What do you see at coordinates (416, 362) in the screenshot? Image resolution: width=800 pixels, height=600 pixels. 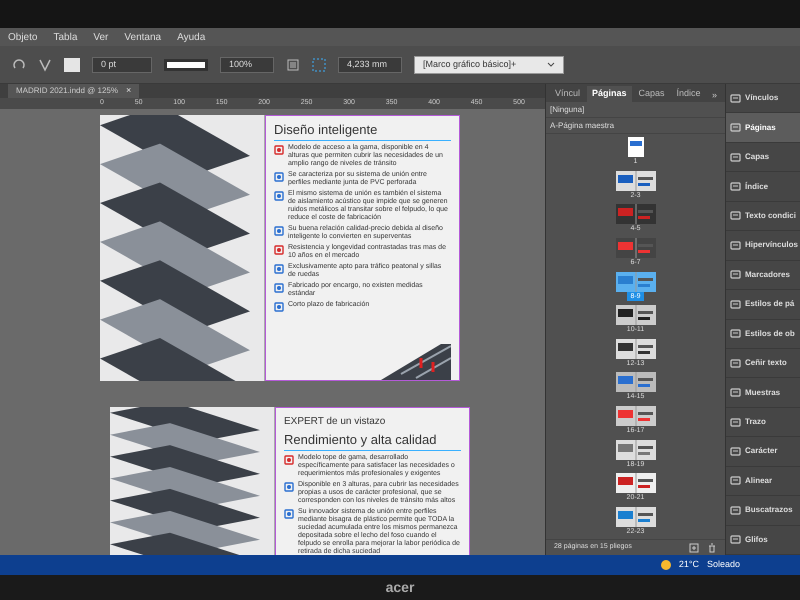 I see `doormat-drawing` at bounding box center [416, 362].